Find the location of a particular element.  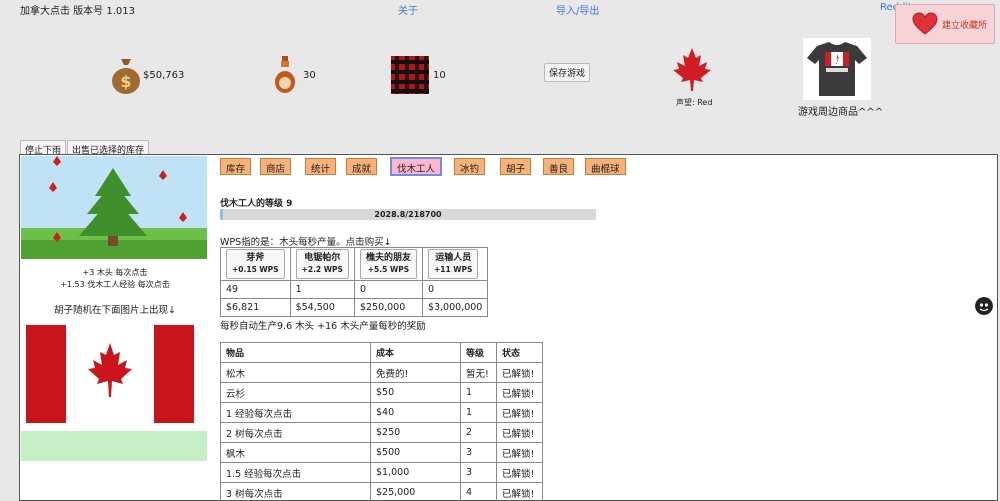

merch-label: 游戏周边商品^^^ is located at coordinates (840, 110).